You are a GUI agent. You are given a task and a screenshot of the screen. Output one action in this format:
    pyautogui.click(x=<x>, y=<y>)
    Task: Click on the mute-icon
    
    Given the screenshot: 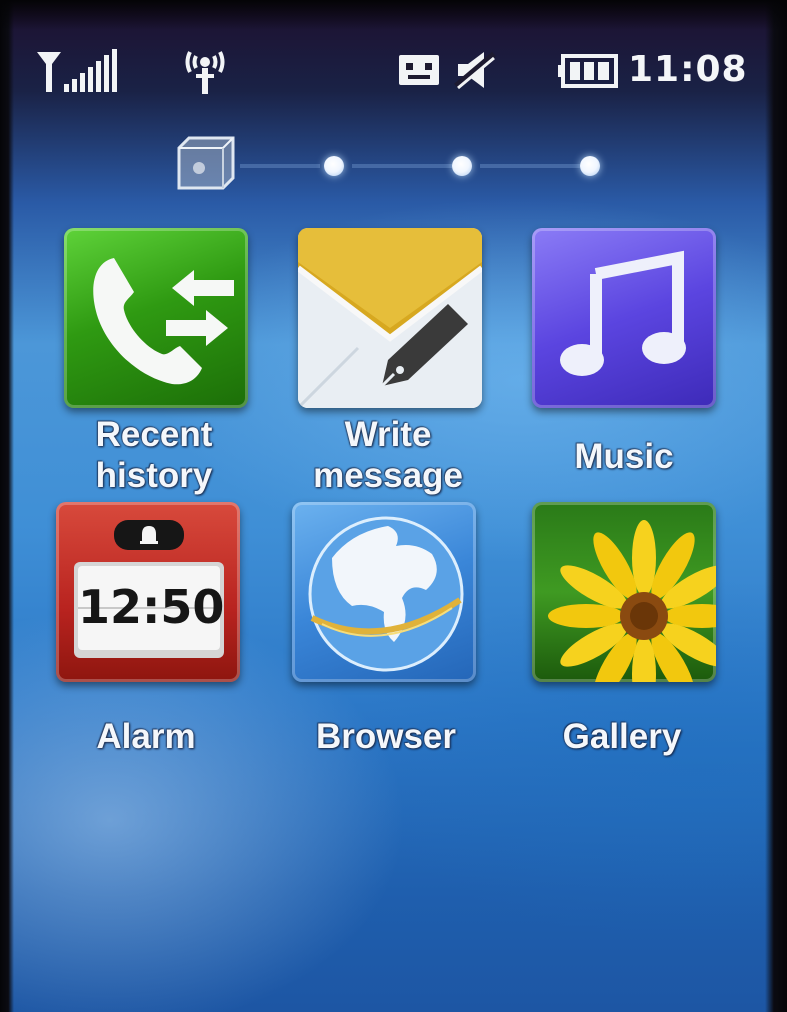 What is the action you would take?
    pyautogui.click(x=475, y=70)
    